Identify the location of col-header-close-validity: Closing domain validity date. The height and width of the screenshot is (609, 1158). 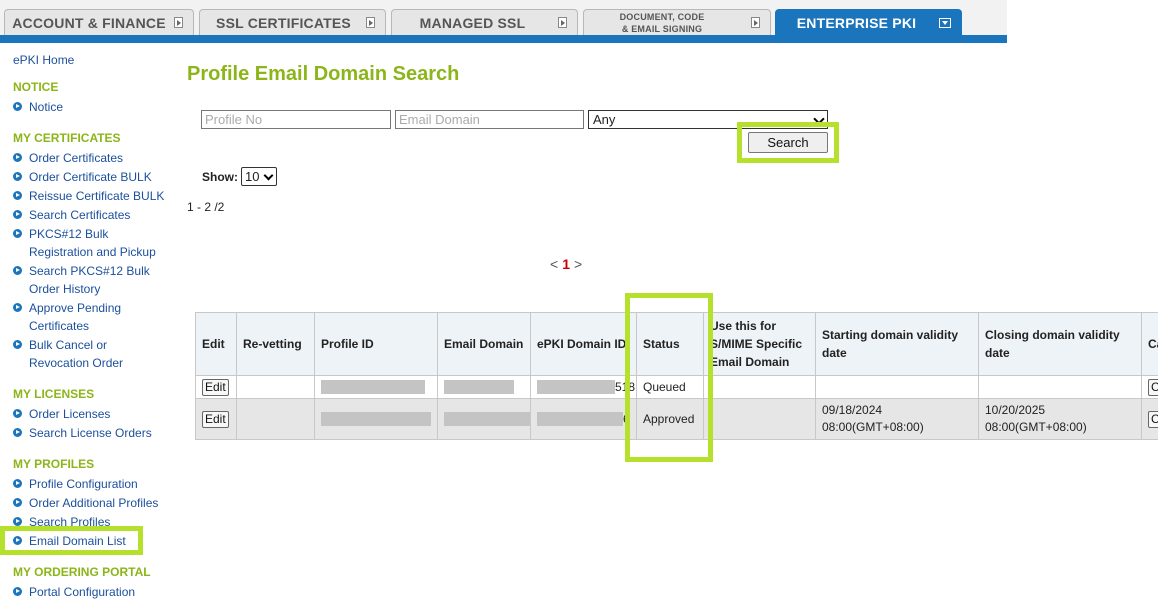
(1060, 344).